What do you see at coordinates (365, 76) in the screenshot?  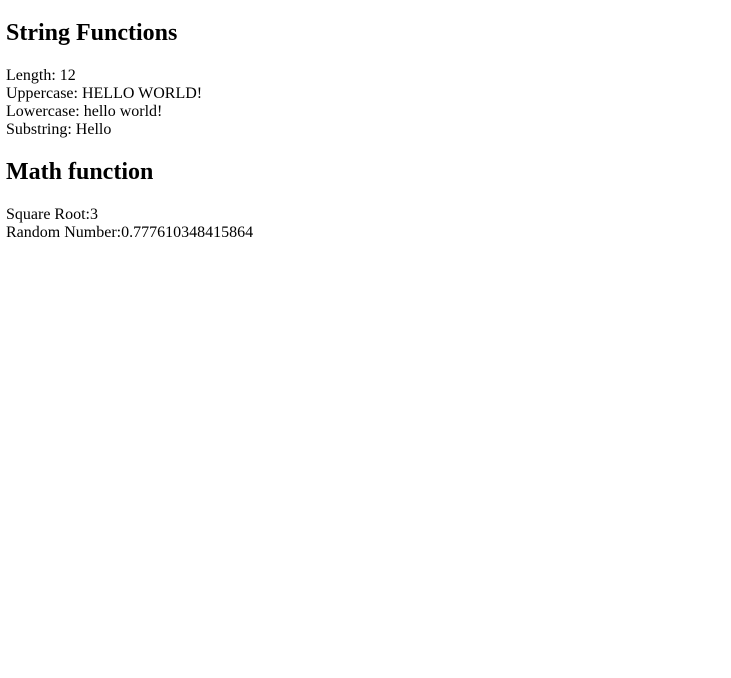 I see `length-line: Length: 12` at bounding box center [365, 76].